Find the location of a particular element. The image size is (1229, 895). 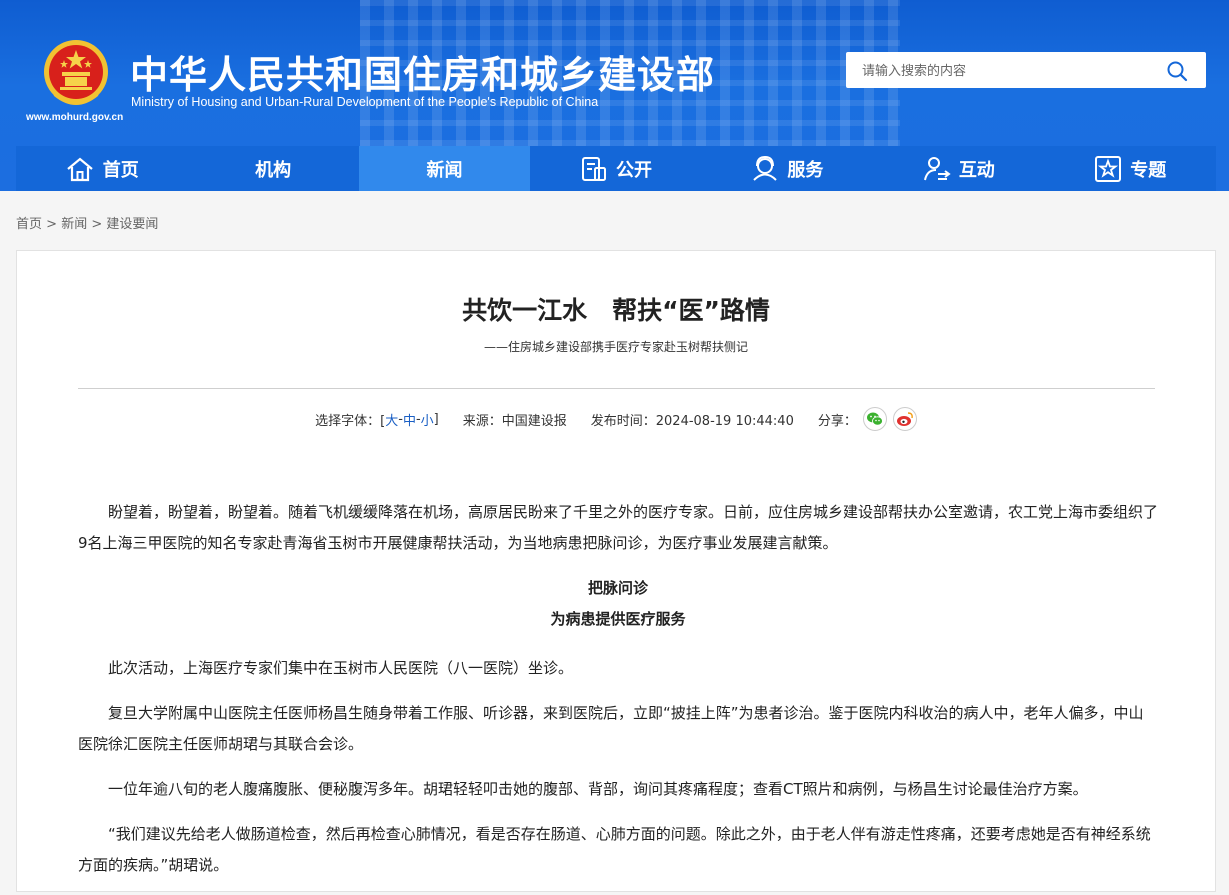

weibo-share-icon is located at coordinates (904, 419).